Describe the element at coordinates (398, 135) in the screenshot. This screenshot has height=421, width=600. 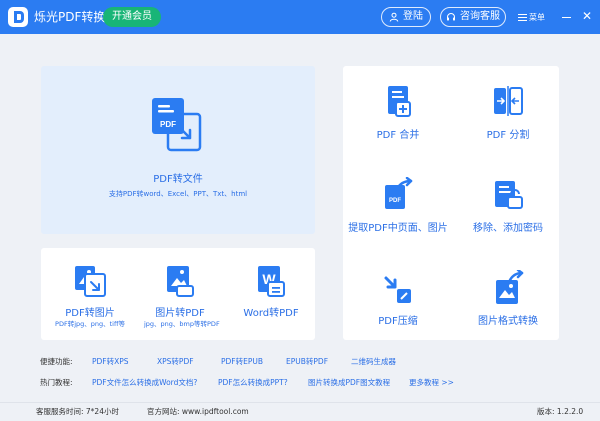
I see `pdf-merge-label: PDF 合并` at that location.